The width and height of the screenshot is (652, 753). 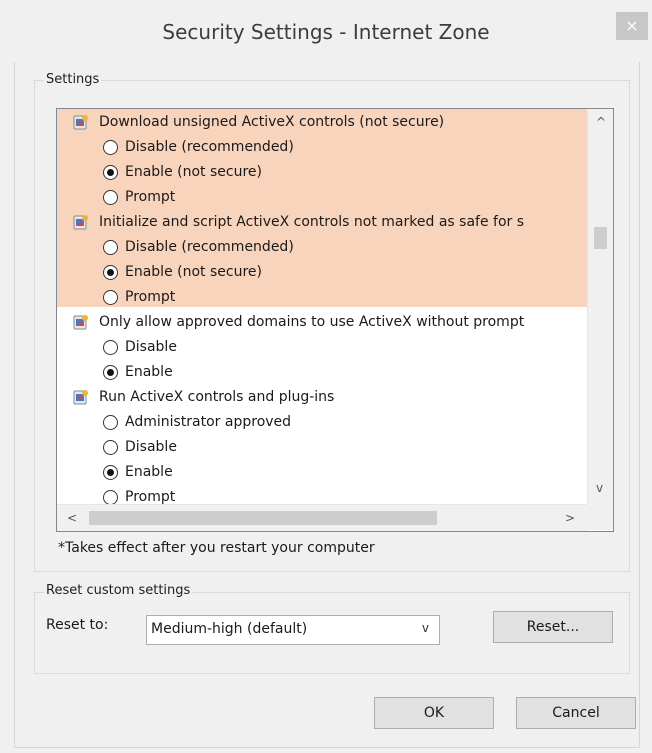 I want to click on close-button: ×, so click(x=632, y=26).